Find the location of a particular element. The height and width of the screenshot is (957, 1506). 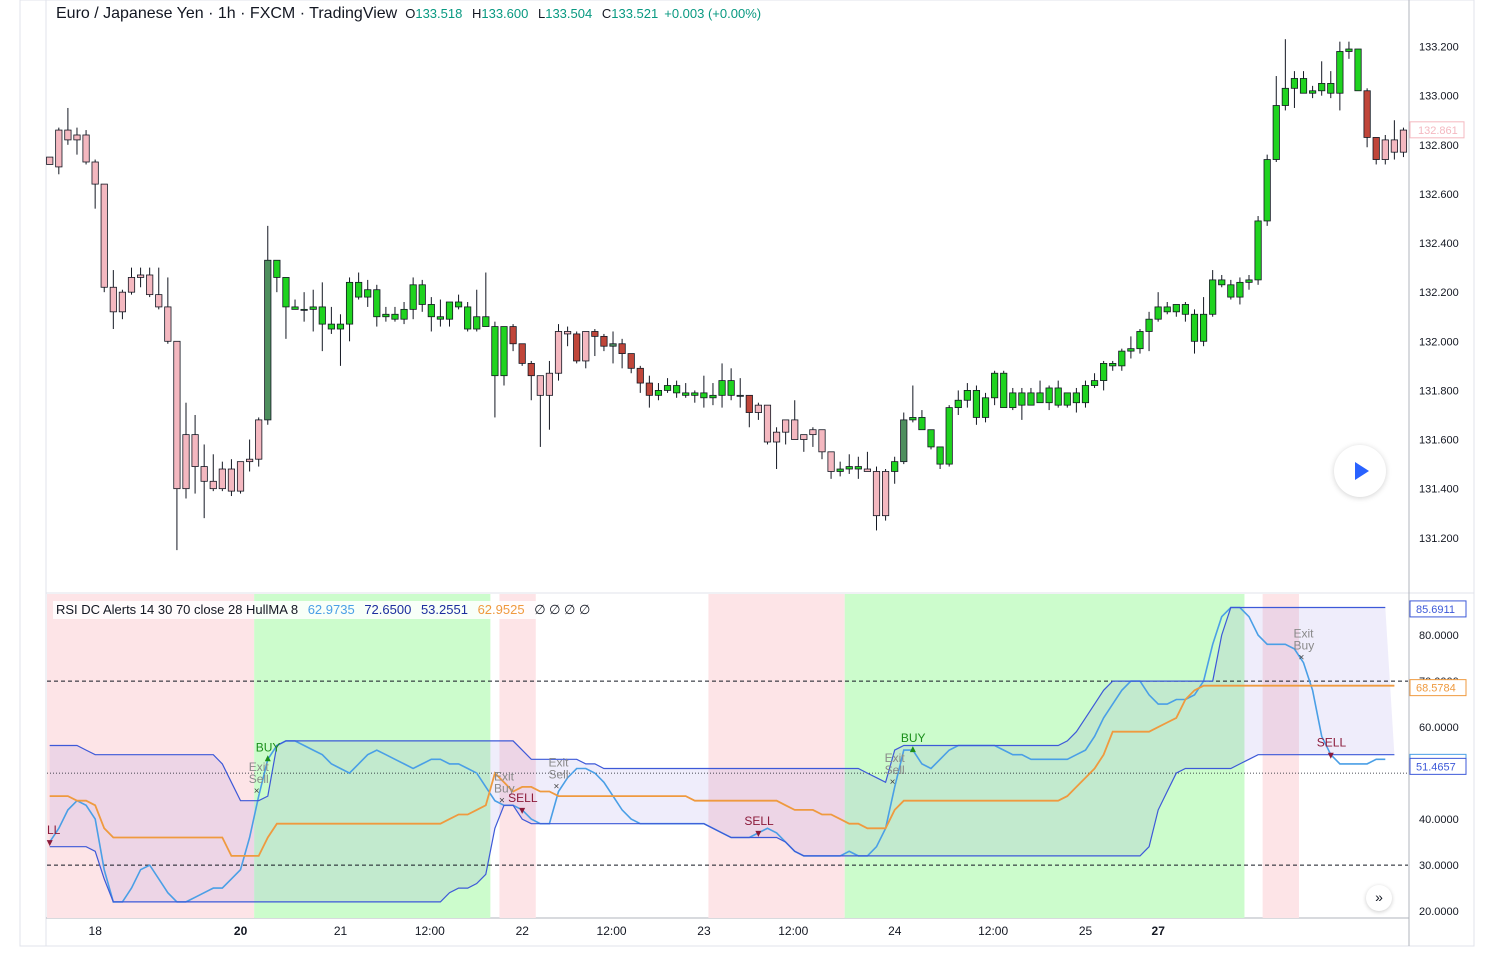

time-tick-5: 12:00 is located at coordinates (612, 931).